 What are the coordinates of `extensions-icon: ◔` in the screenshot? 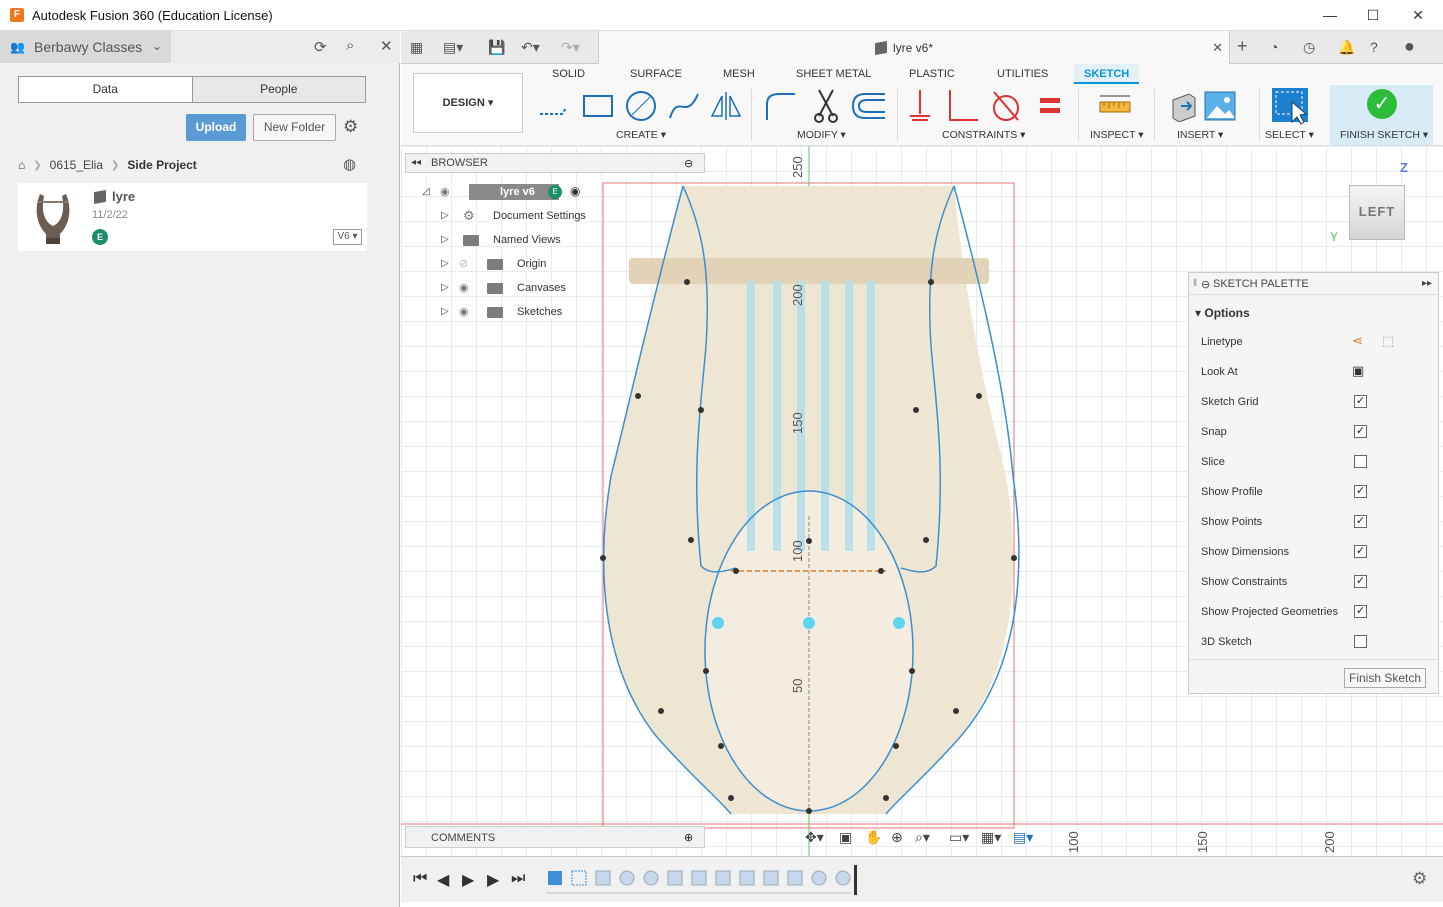 It's located at (1274, 47).